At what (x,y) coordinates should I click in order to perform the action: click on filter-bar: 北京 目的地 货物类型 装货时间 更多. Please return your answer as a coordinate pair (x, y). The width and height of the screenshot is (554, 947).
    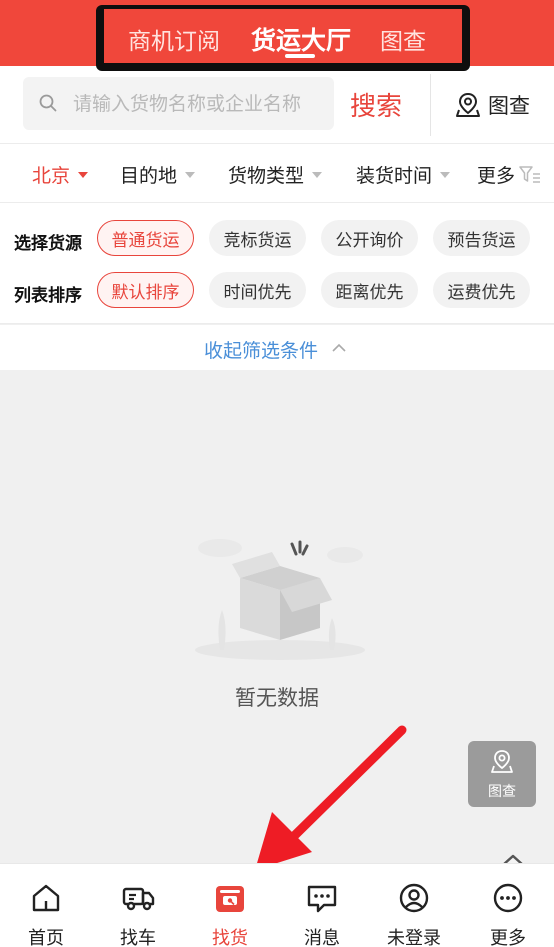
    Looking at the image, I should click on (277, 173).